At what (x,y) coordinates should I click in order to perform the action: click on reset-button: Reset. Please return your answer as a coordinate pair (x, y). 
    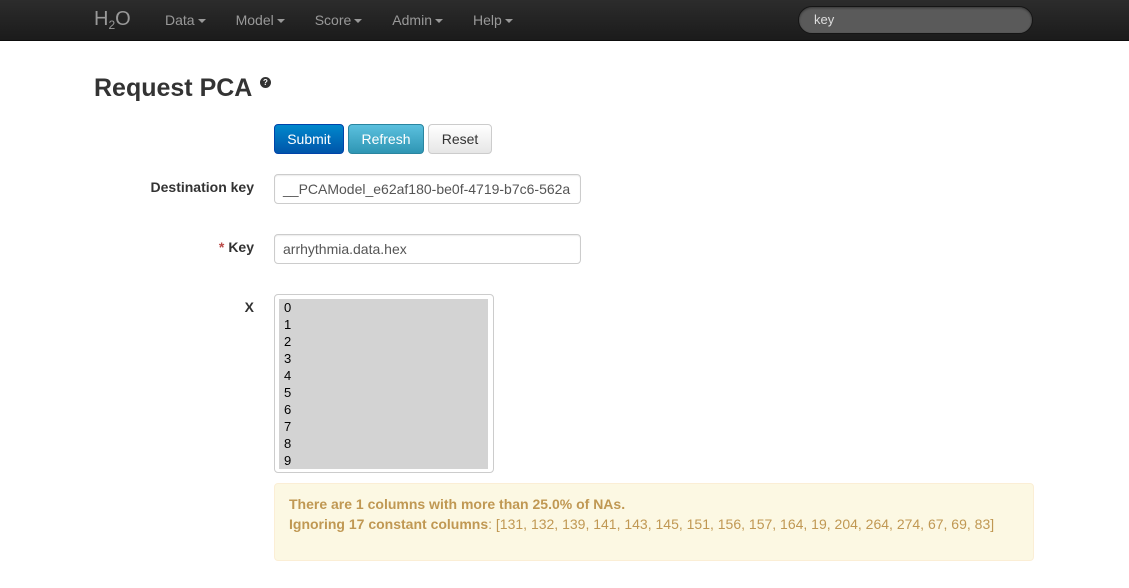
    Looking at the image, I should click on (460, 139).